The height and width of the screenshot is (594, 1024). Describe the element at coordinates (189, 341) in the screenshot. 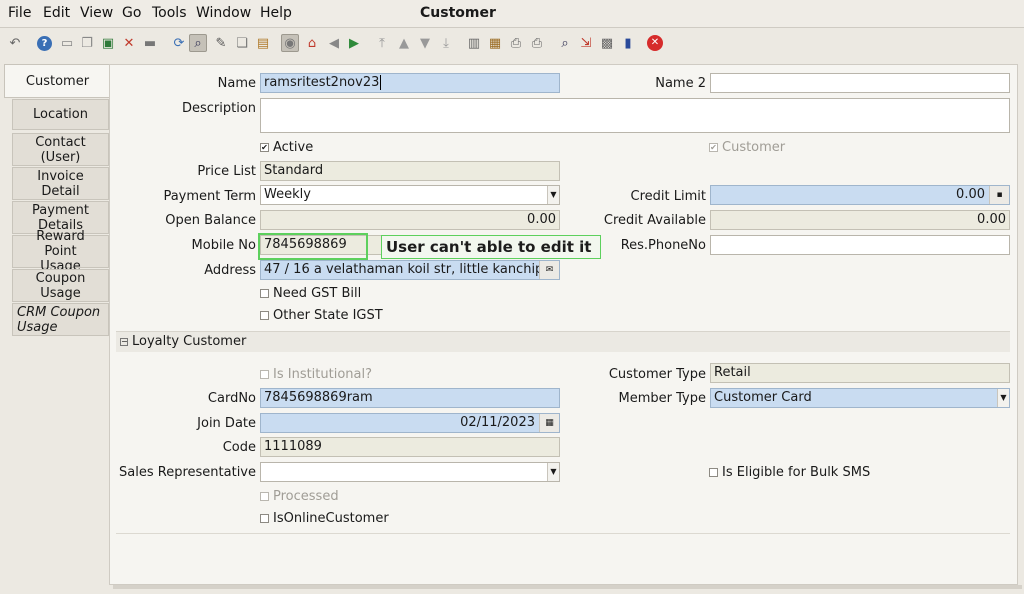

I see `loyalty-section-label: Loyalty Customer` at that location.